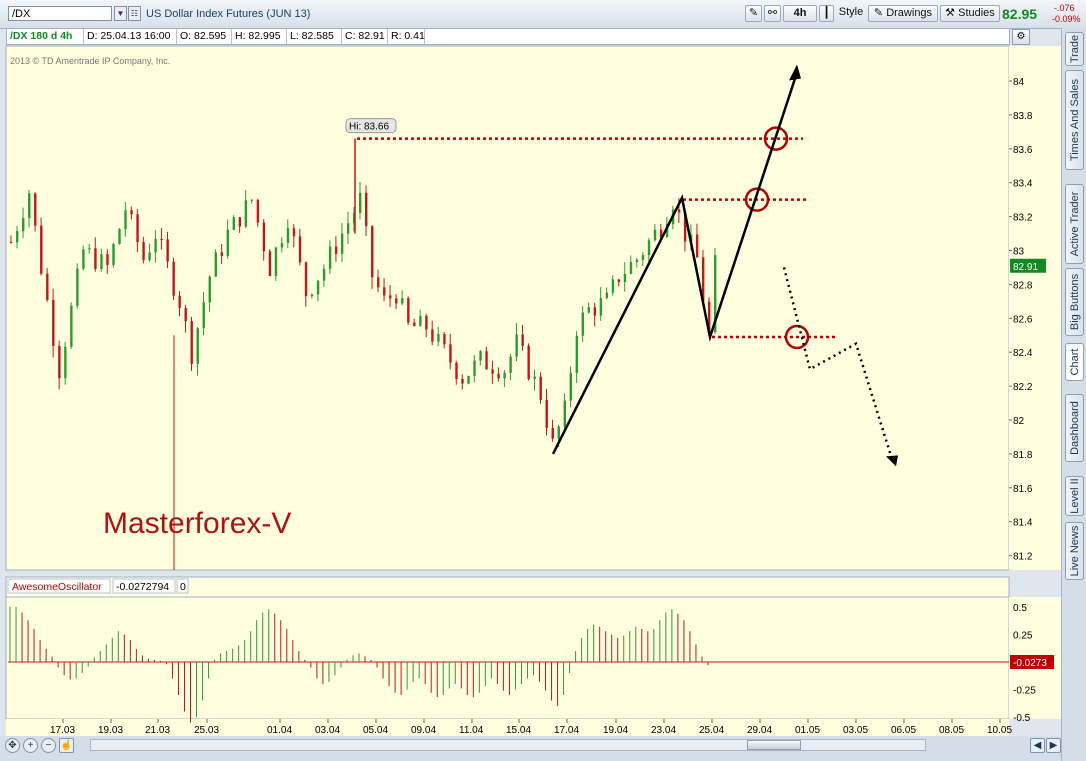 Image resolution: width=1086 pixels, height=761 pixels. I want to click on zoom-in-icon: +, so click(30, 745).